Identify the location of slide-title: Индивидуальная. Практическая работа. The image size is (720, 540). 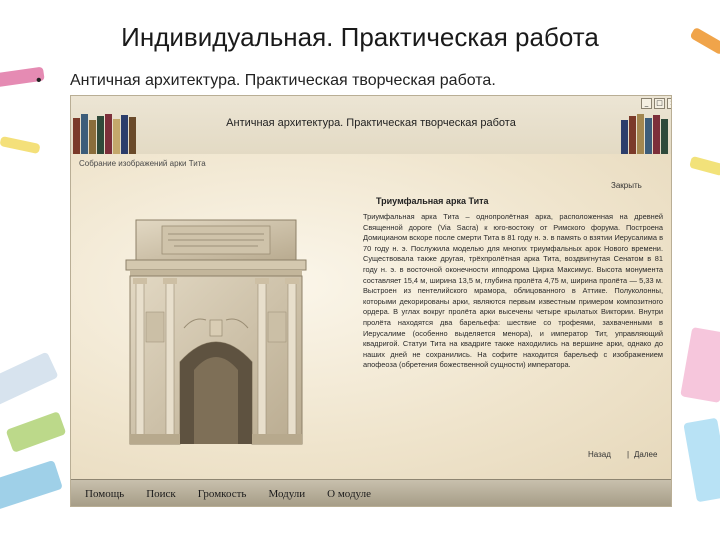
(360, 37).